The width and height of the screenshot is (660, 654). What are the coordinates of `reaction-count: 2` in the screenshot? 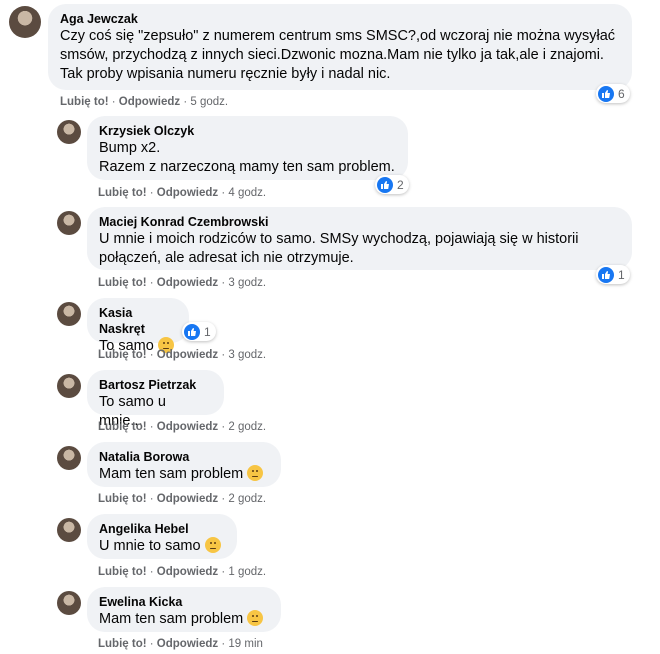 It's located at (392, 184).